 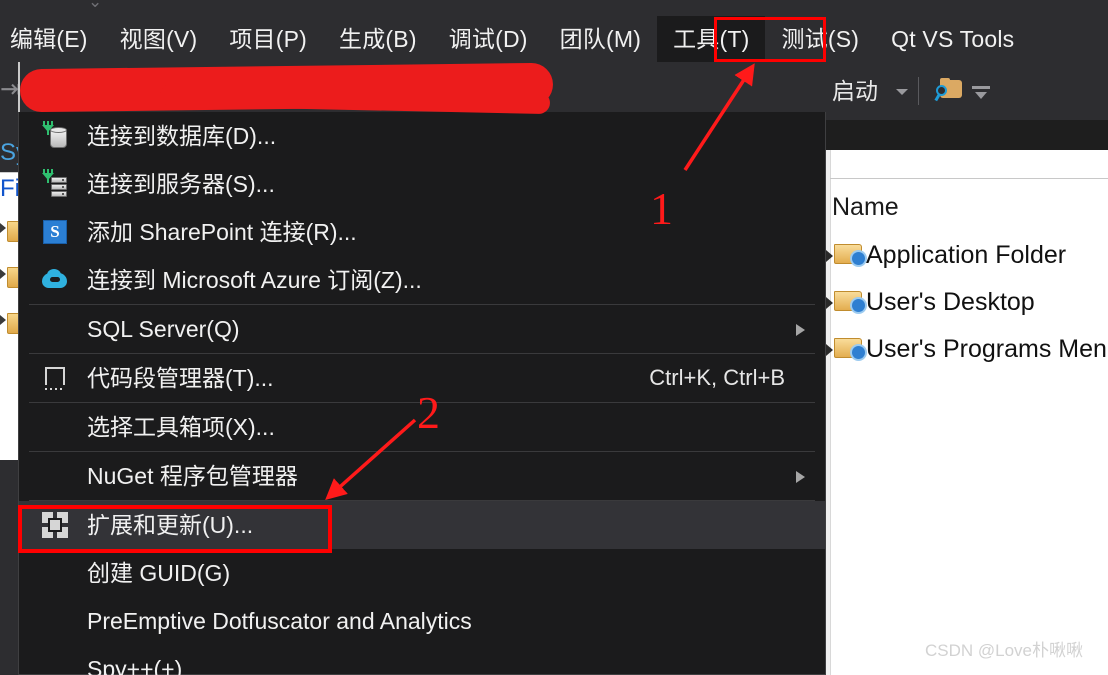 I want to click on azure-cloud-icon, so click(x=55, y=280).